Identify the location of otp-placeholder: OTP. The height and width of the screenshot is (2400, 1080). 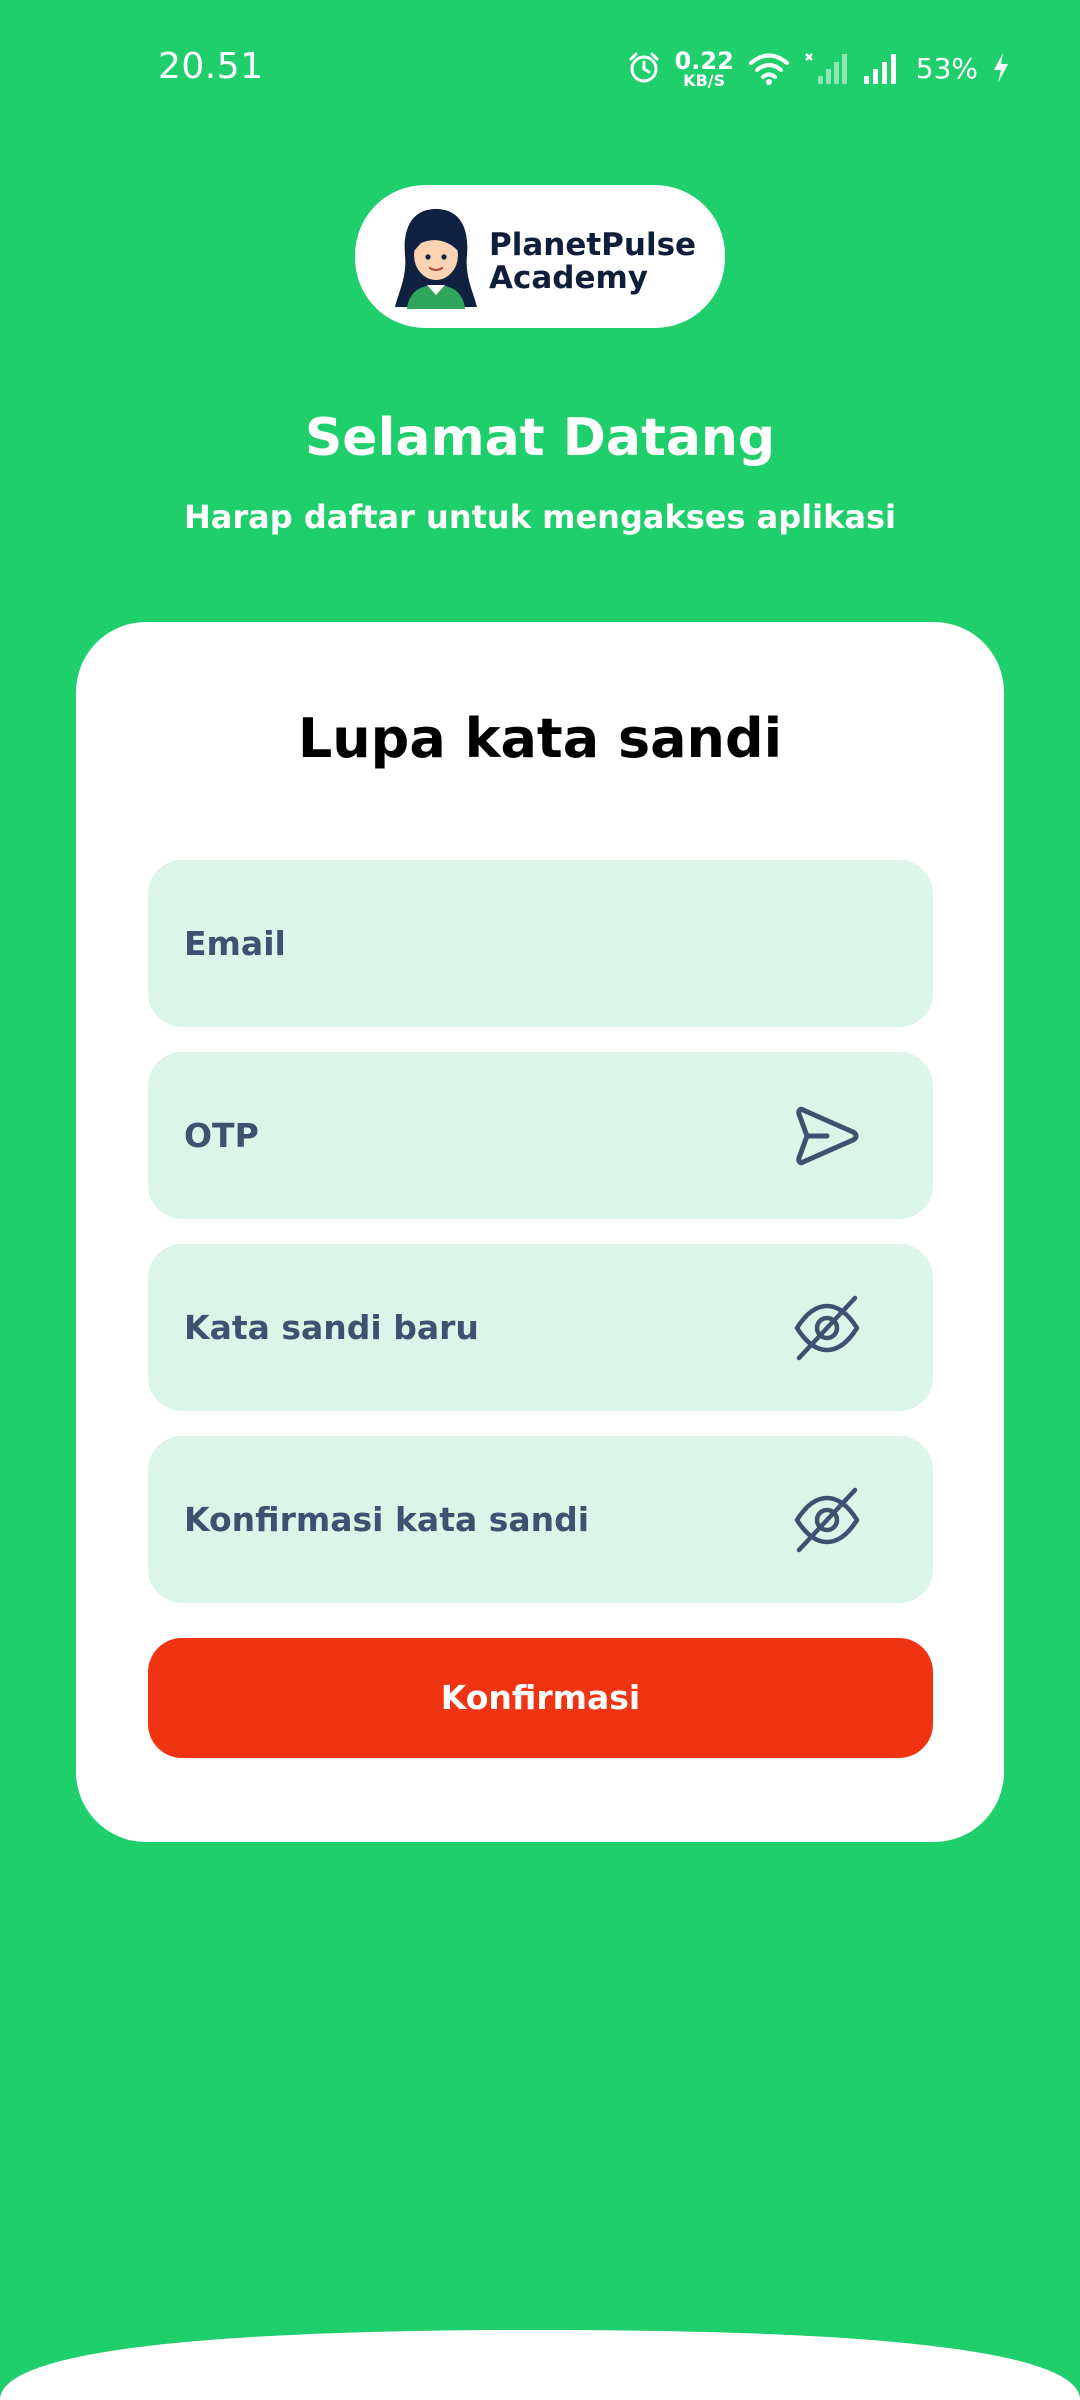
(221, 1135).